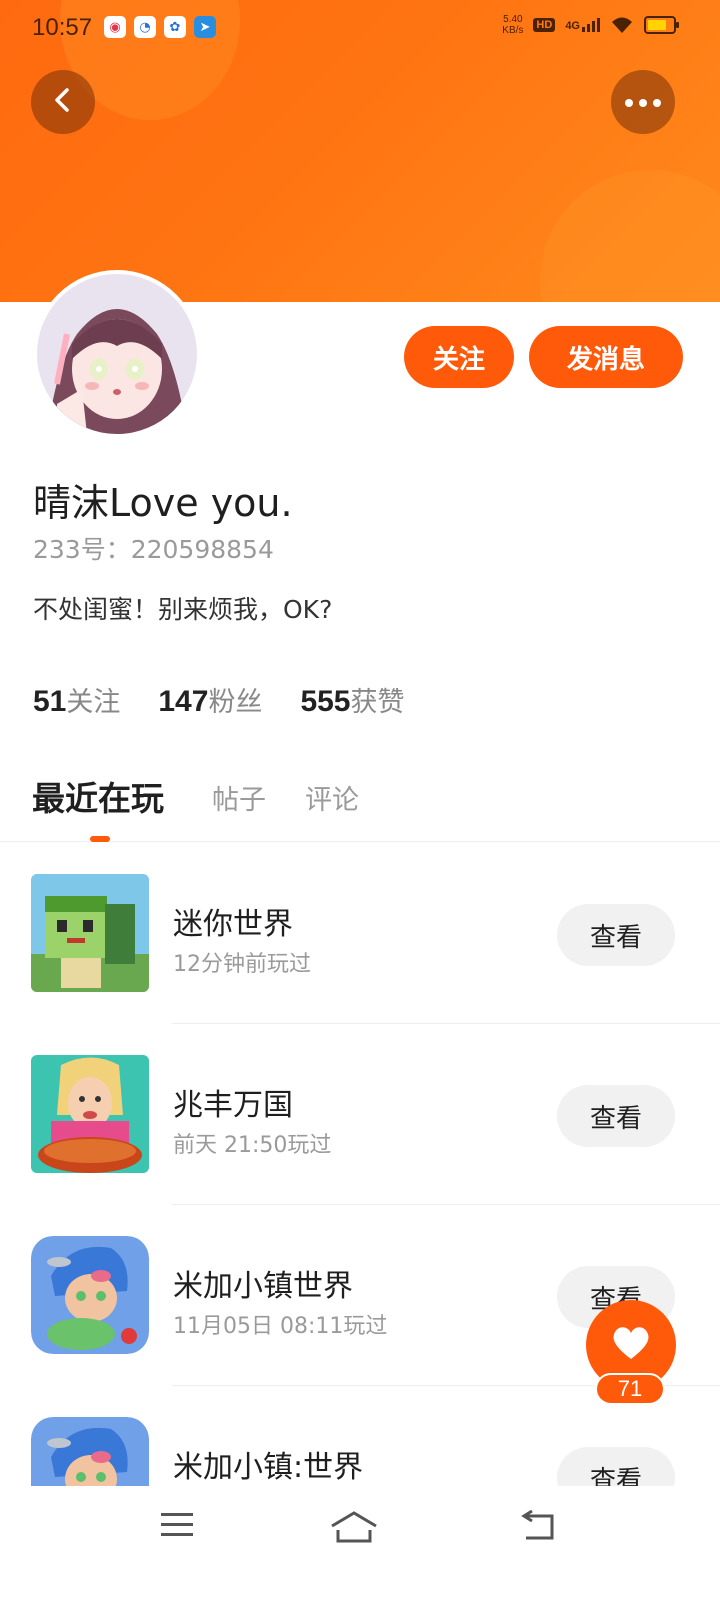 The height and width of the screenshot is (1600, 720). I want to click on stat-number: 555, so click(325, 701).